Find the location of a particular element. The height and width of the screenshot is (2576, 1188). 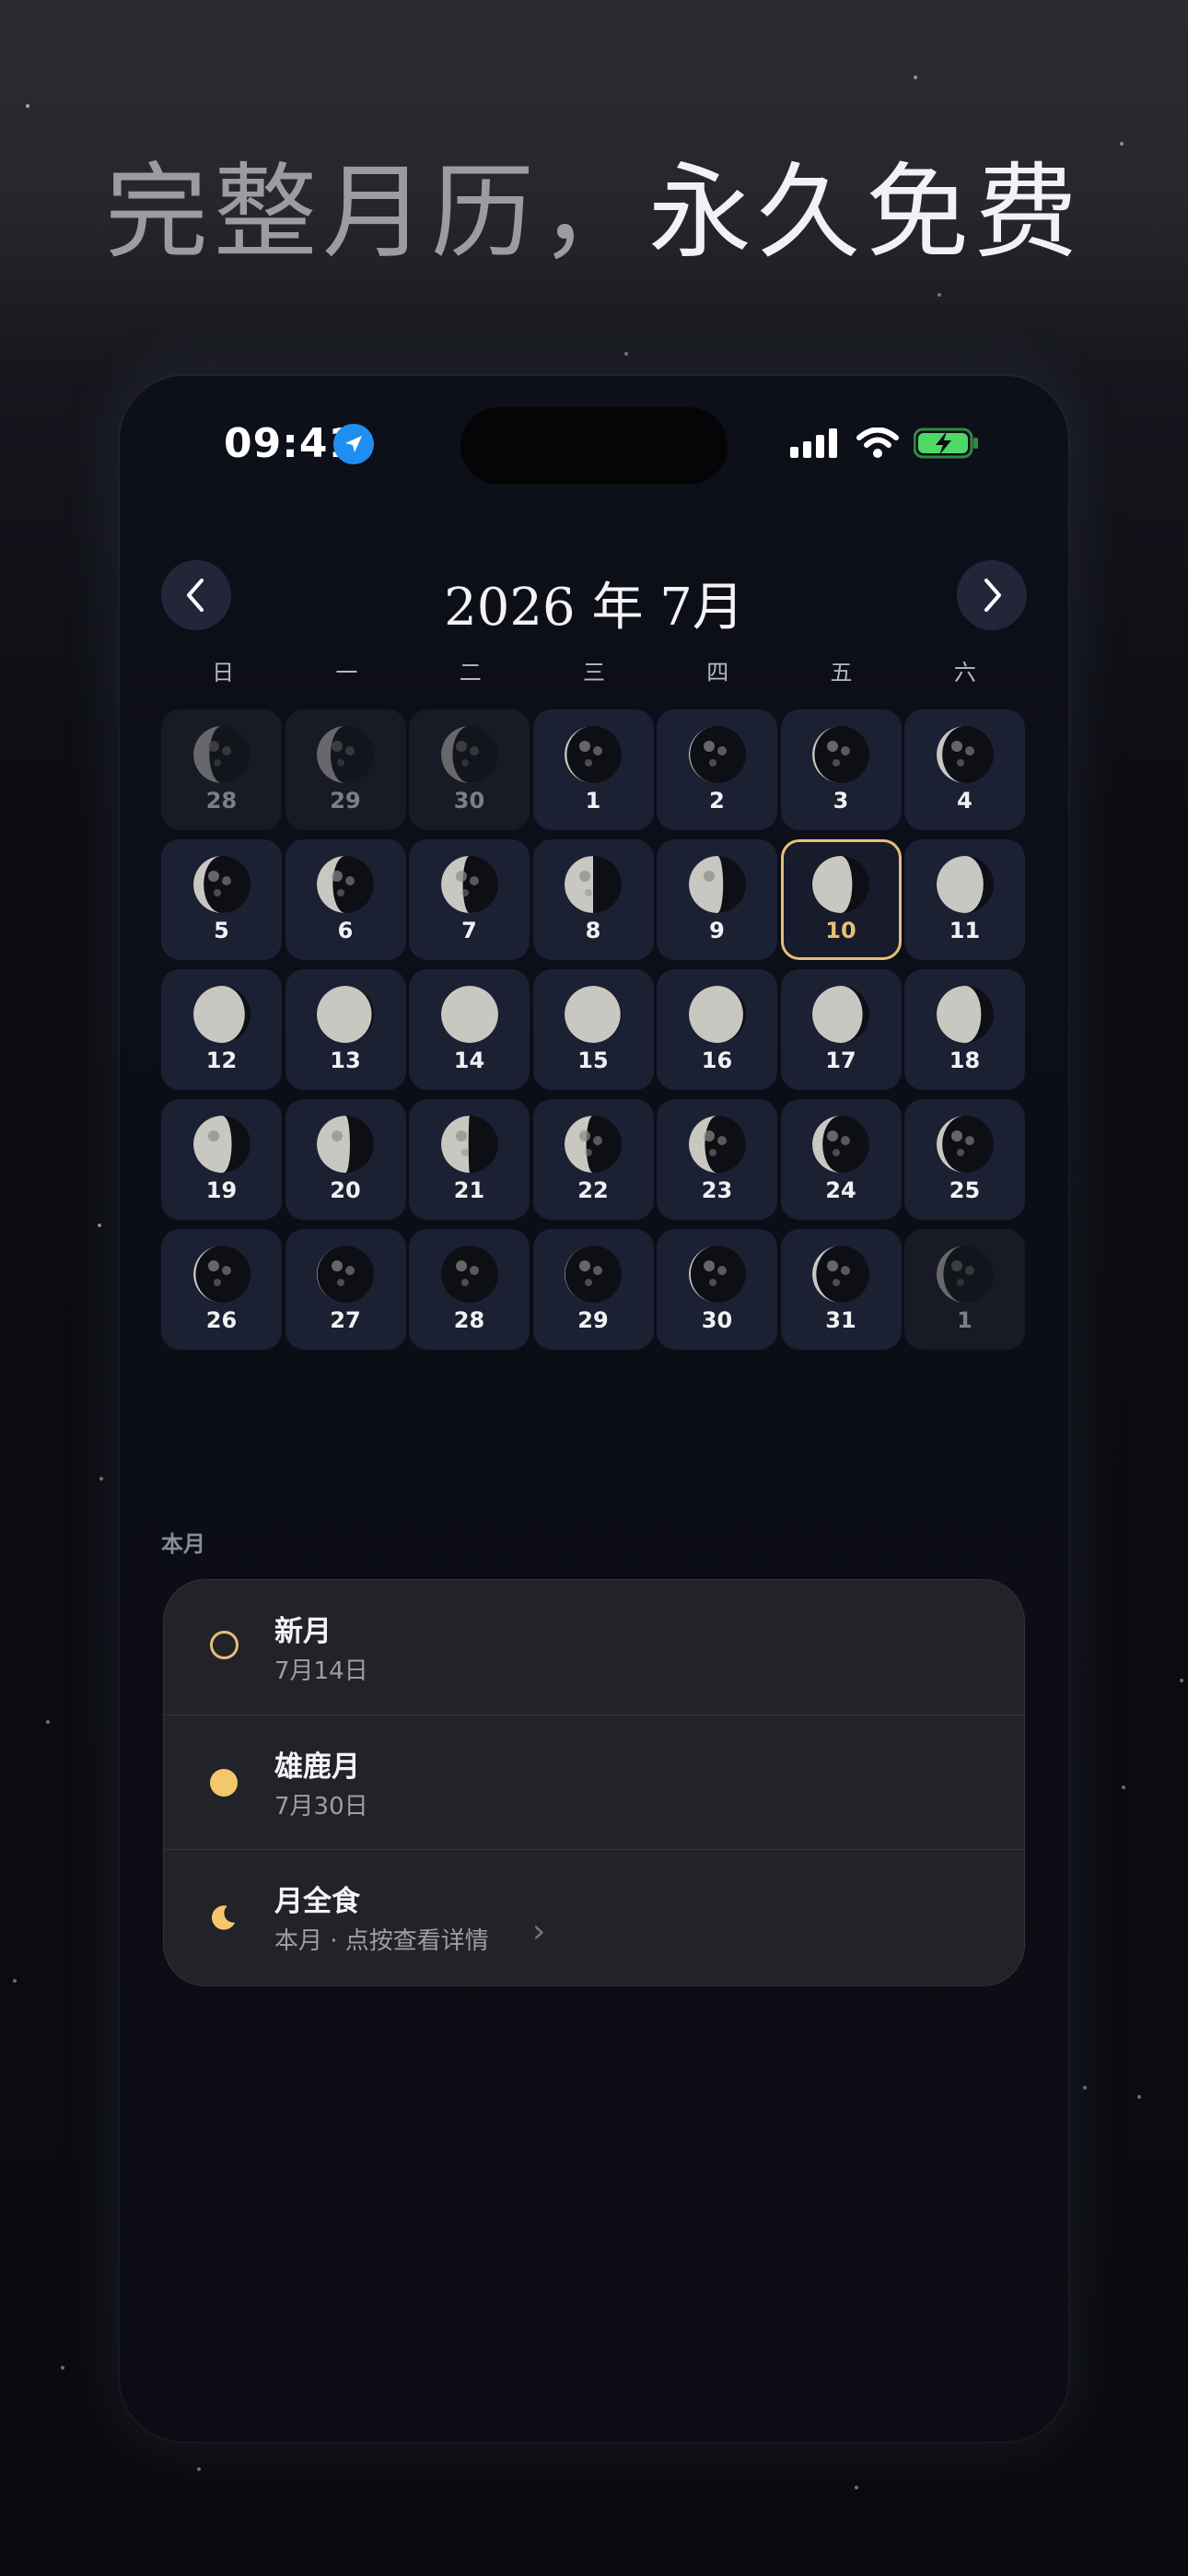

calendar-day-cell: 7 is located at coordinates (469, 899).